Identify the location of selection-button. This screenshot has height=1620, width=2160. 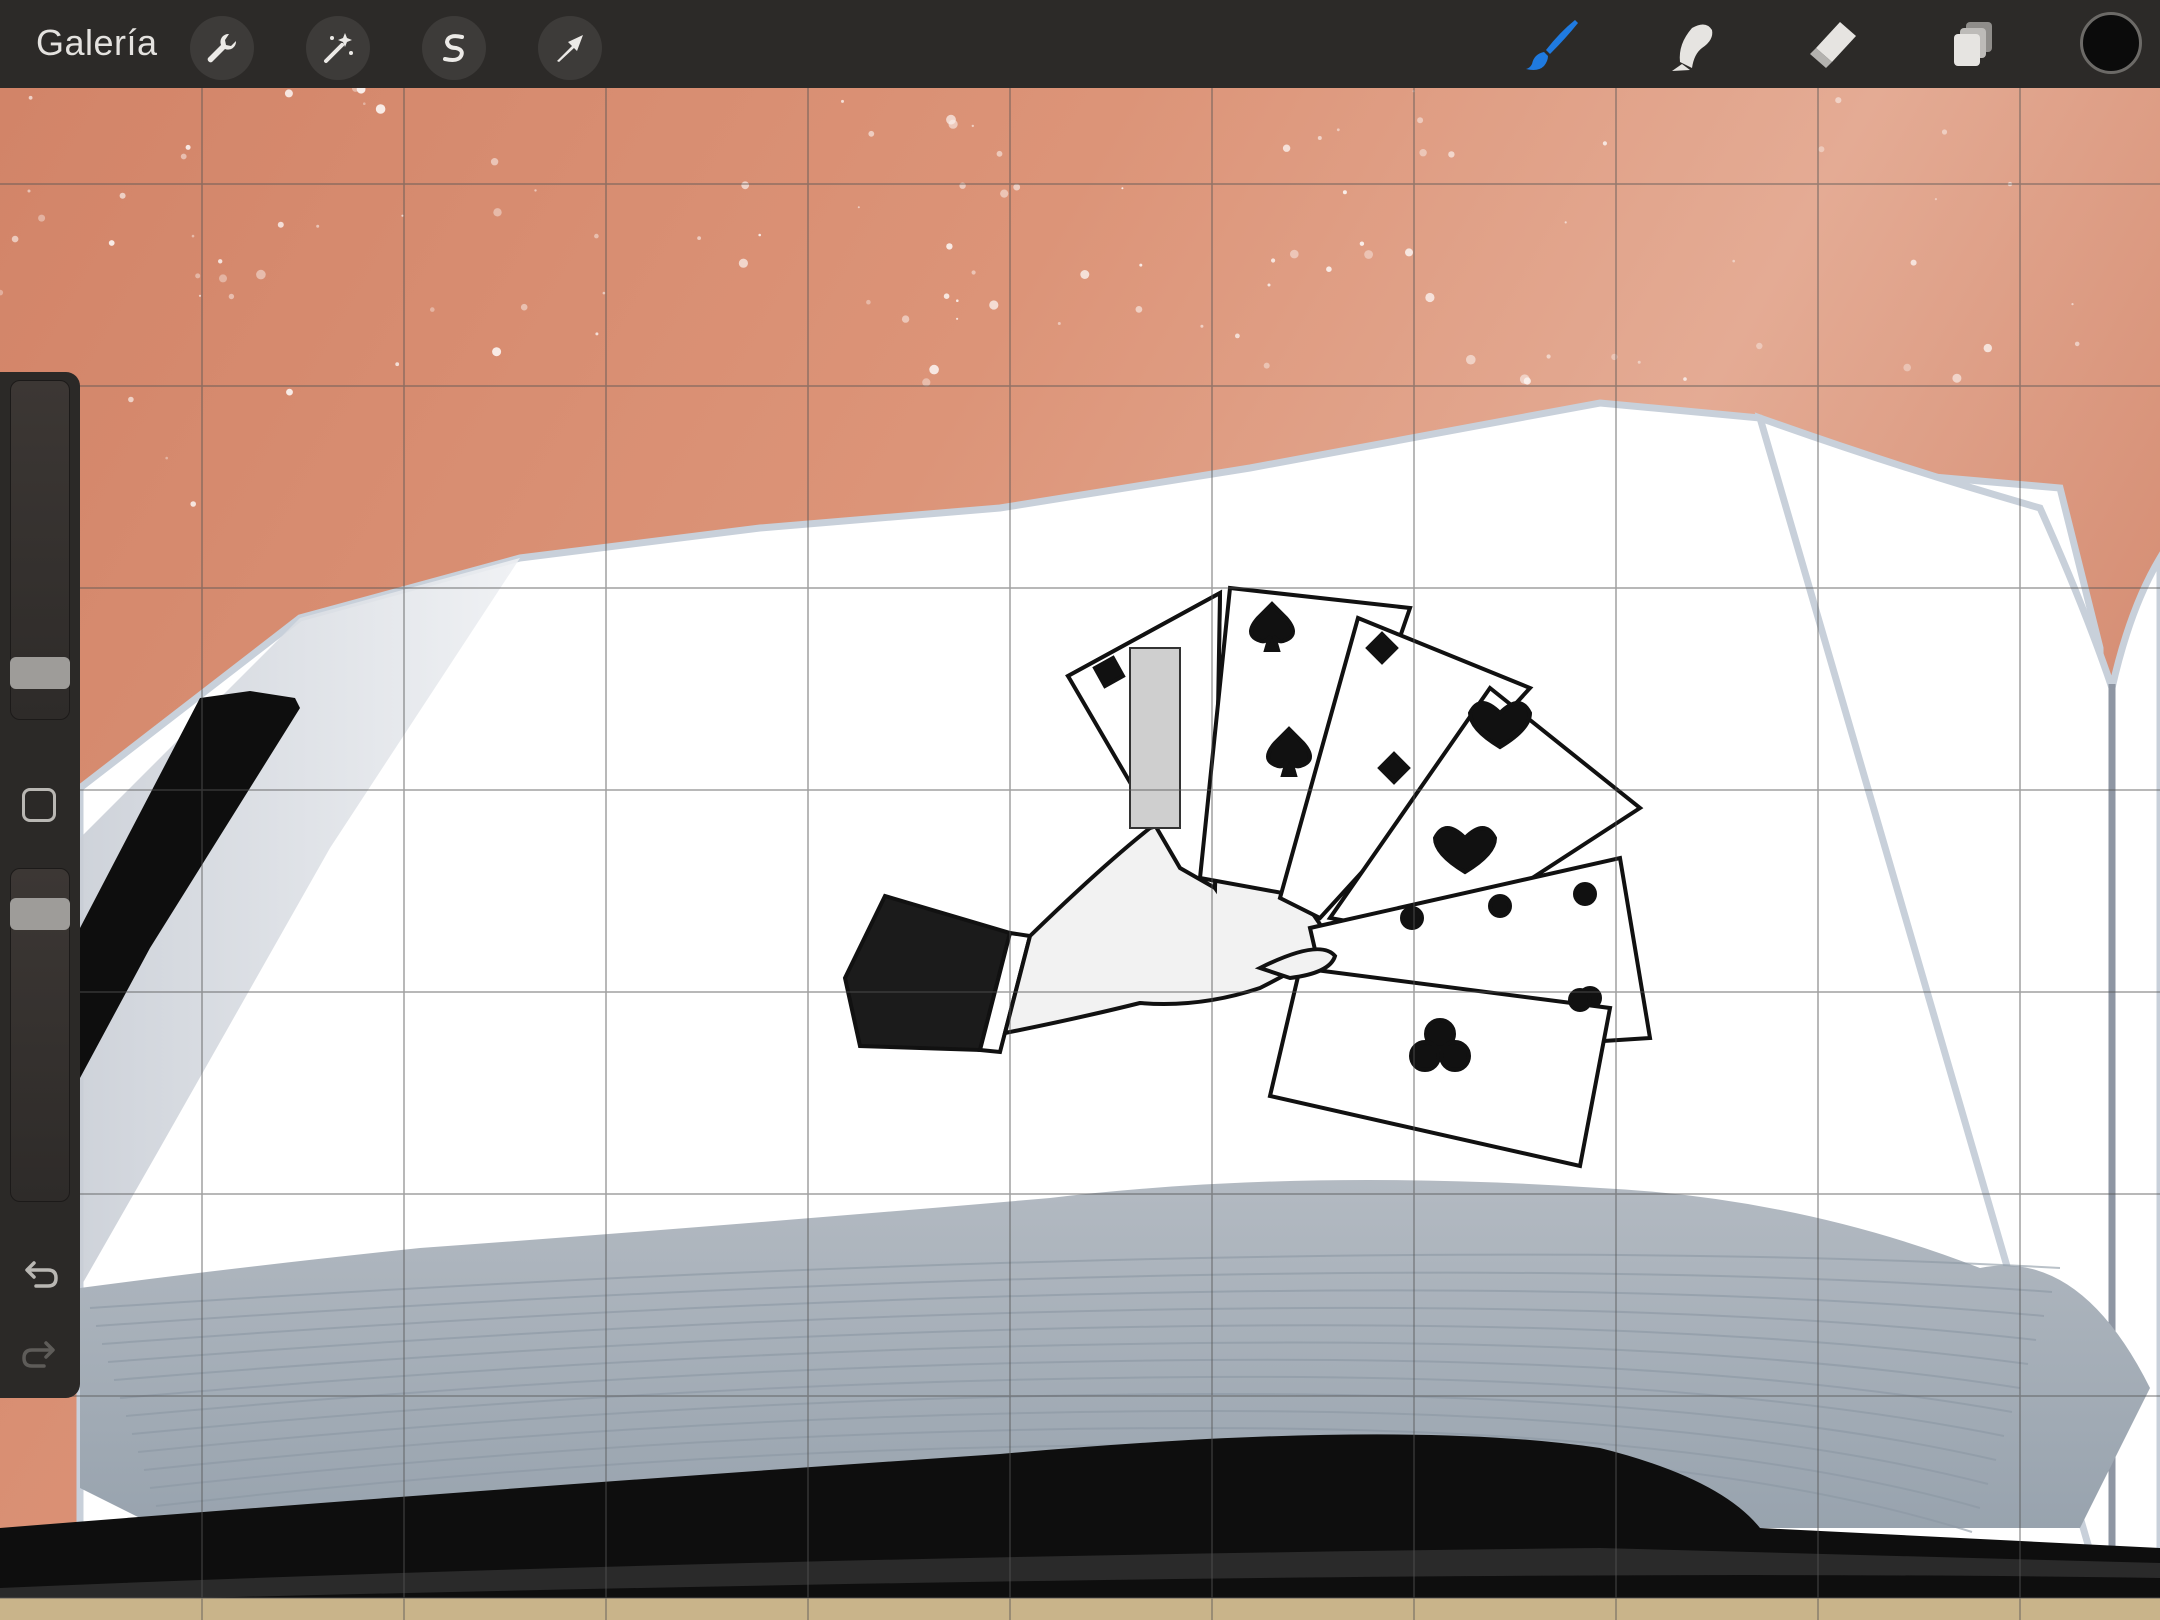
(454, 48).